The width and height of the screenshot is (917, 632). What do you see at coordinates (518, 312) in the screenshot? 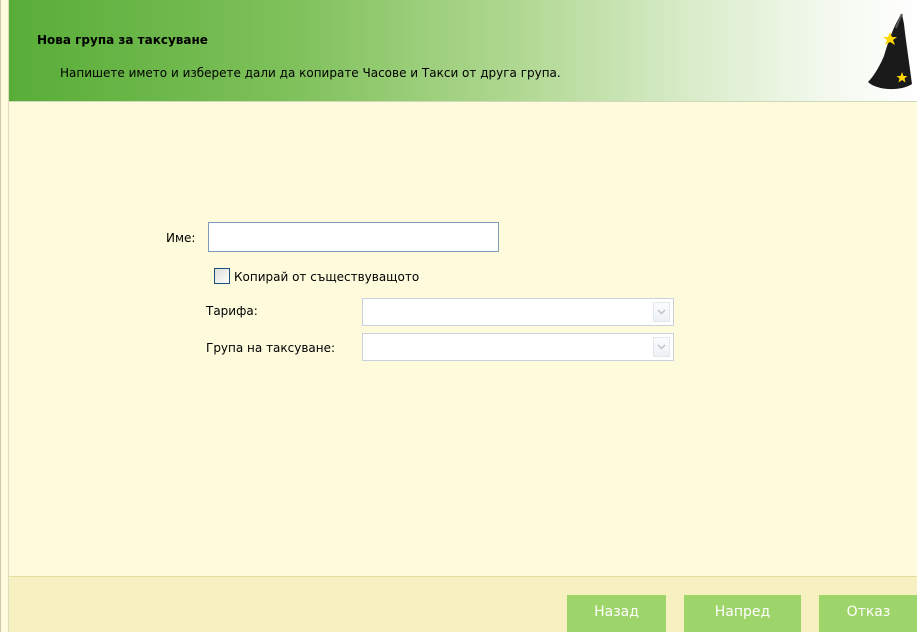
I see `tariff-select` at bounding box center [518, 312].